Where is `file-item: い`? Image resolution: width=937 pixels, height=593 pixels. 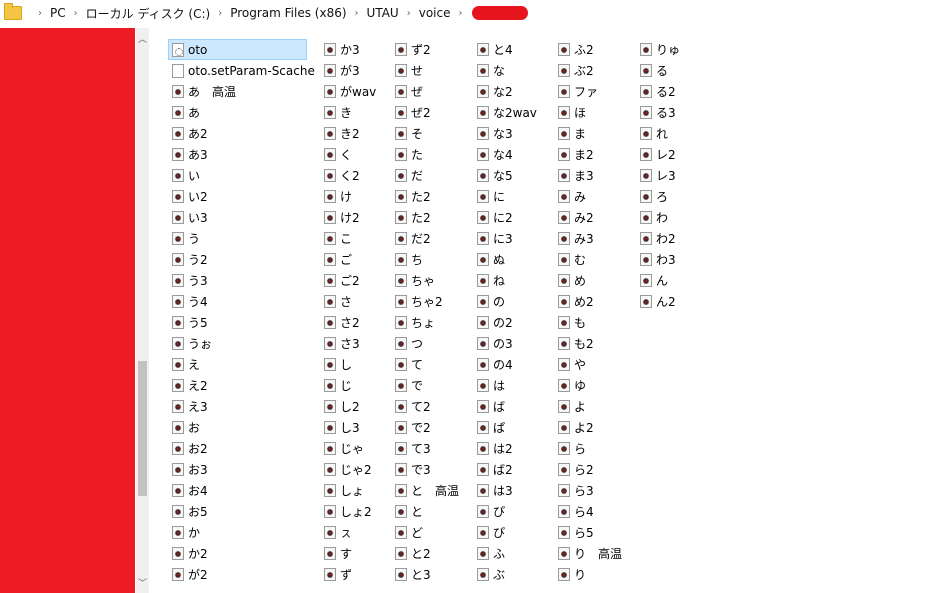
file-item: い is located at coordinates (238, 175).